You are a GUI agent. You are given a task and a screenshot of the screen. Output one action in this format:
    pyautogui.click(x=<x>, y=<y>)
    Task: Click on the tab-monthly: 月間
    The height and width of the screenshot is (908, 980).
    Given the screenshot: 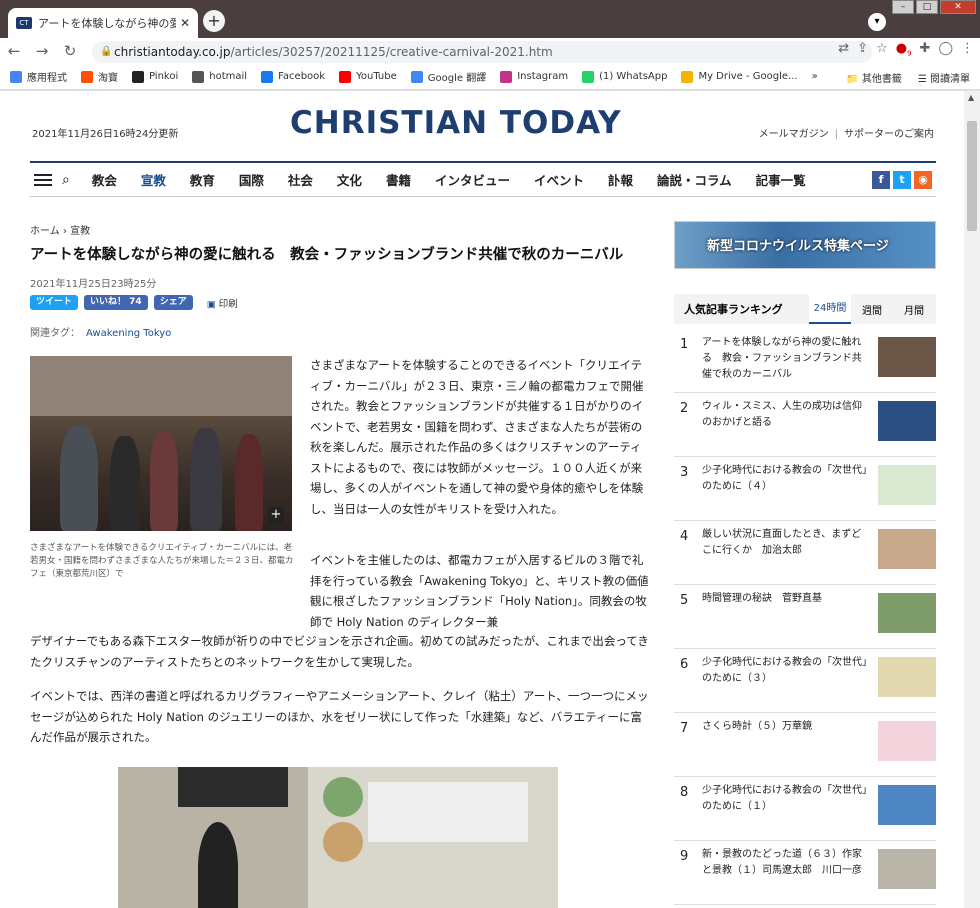 What is the action you would take?
    pyautogui.click(x=914, y=309)
    